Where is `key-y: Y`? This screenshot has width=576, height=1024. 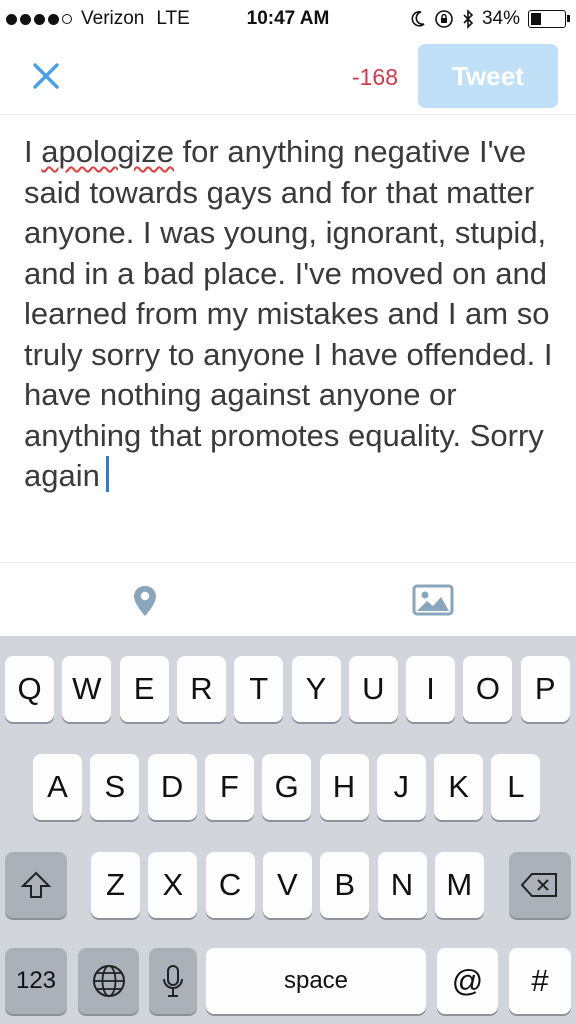
key-y: Y is located at coordinates (316, 689).